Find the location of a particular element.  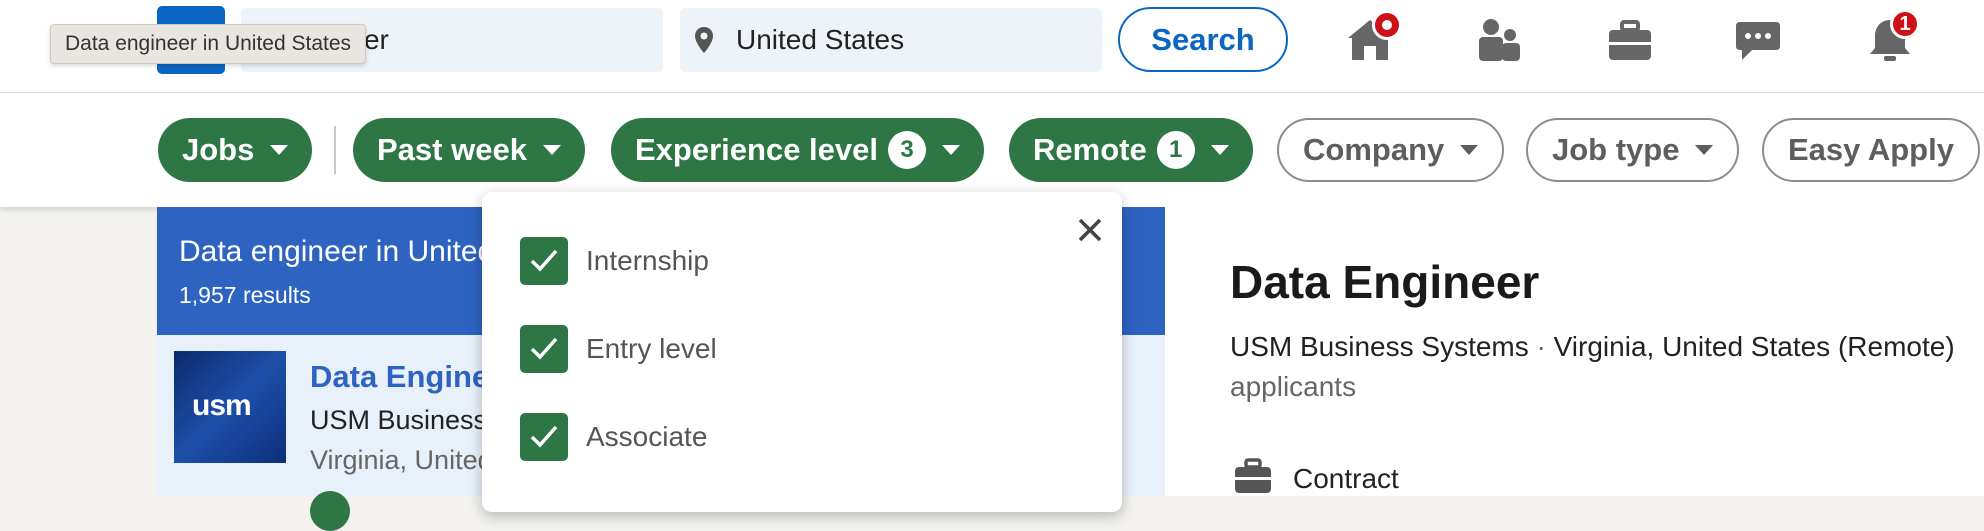

search-button: Search is located at coordinates (1203, 39).